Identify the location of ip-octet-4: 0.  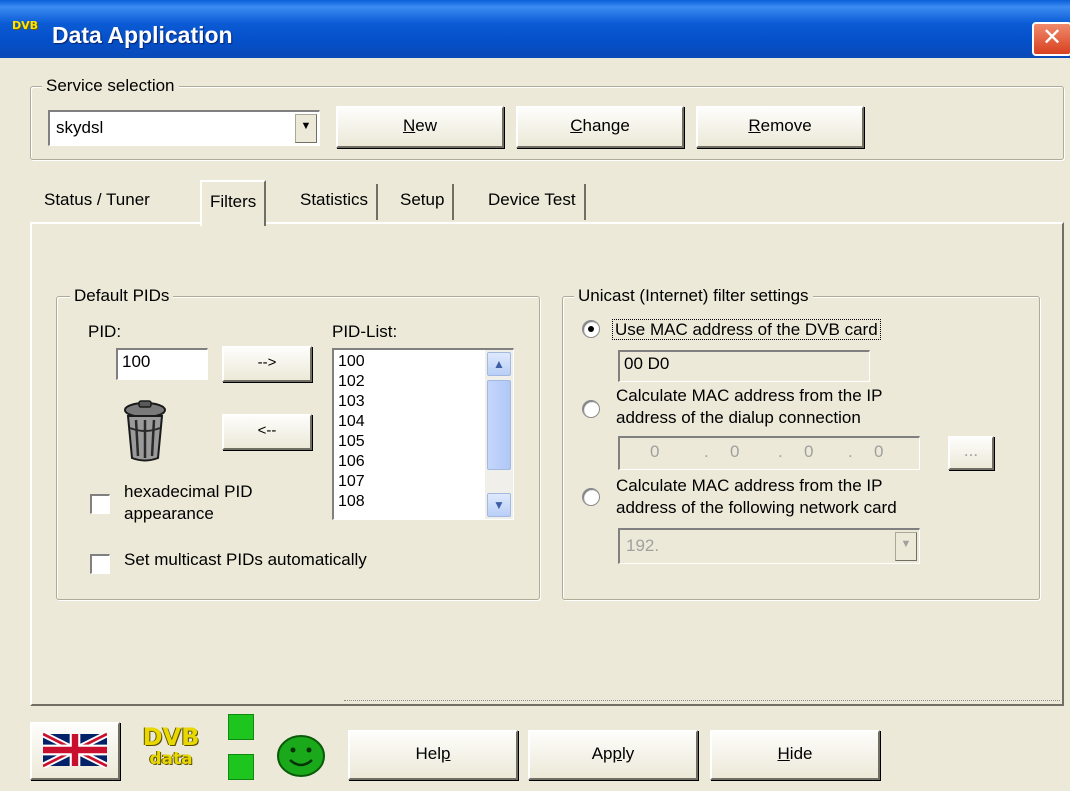
(879, 451).